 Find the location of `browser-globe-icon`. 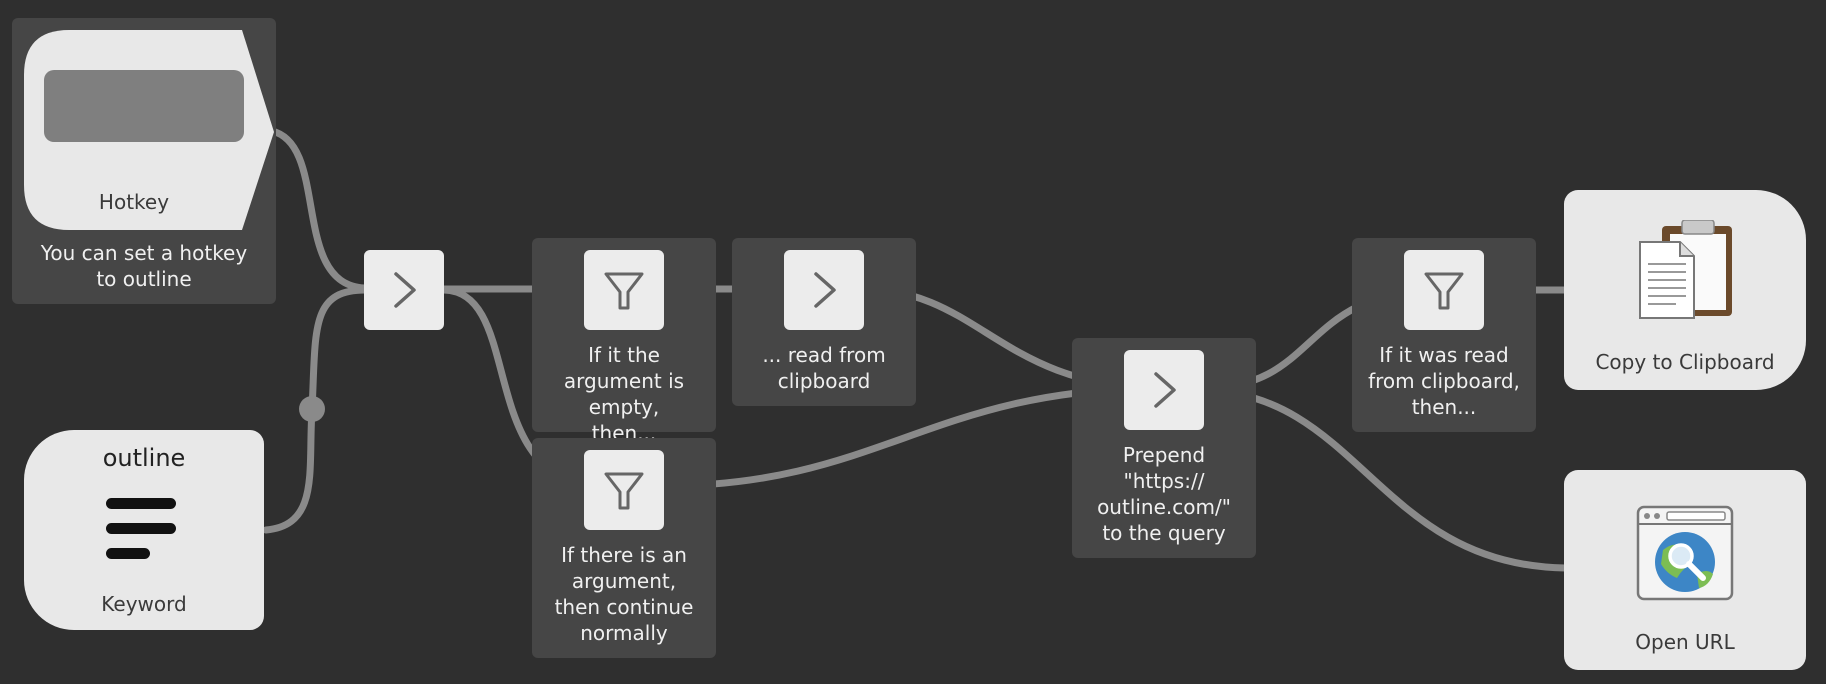

browser-globe-icon is located at coordinates (1685, 553).